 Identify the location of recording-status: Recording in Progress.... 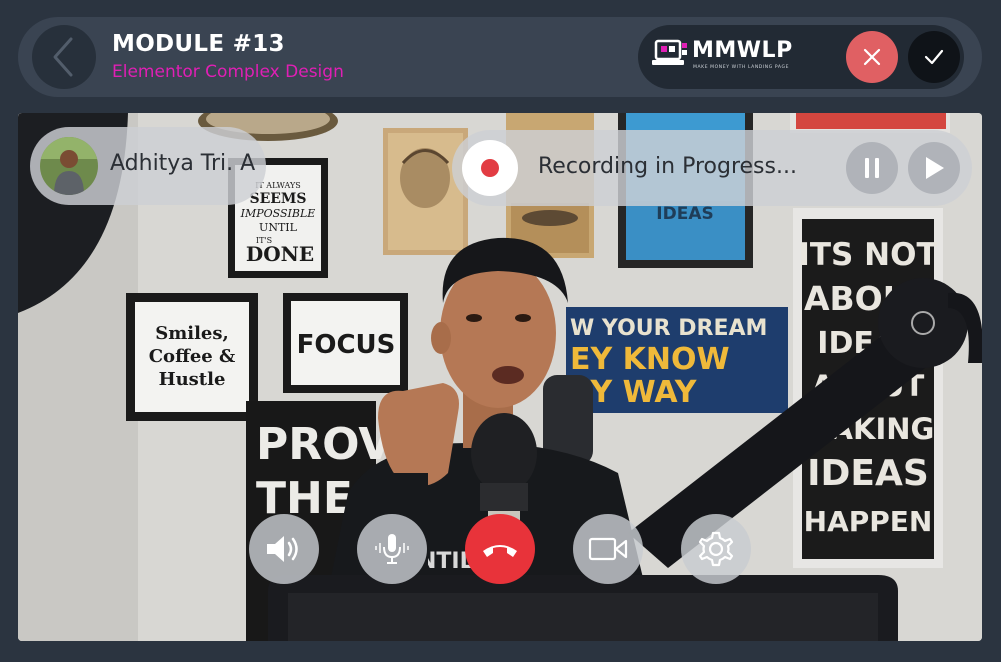
(667, 166).